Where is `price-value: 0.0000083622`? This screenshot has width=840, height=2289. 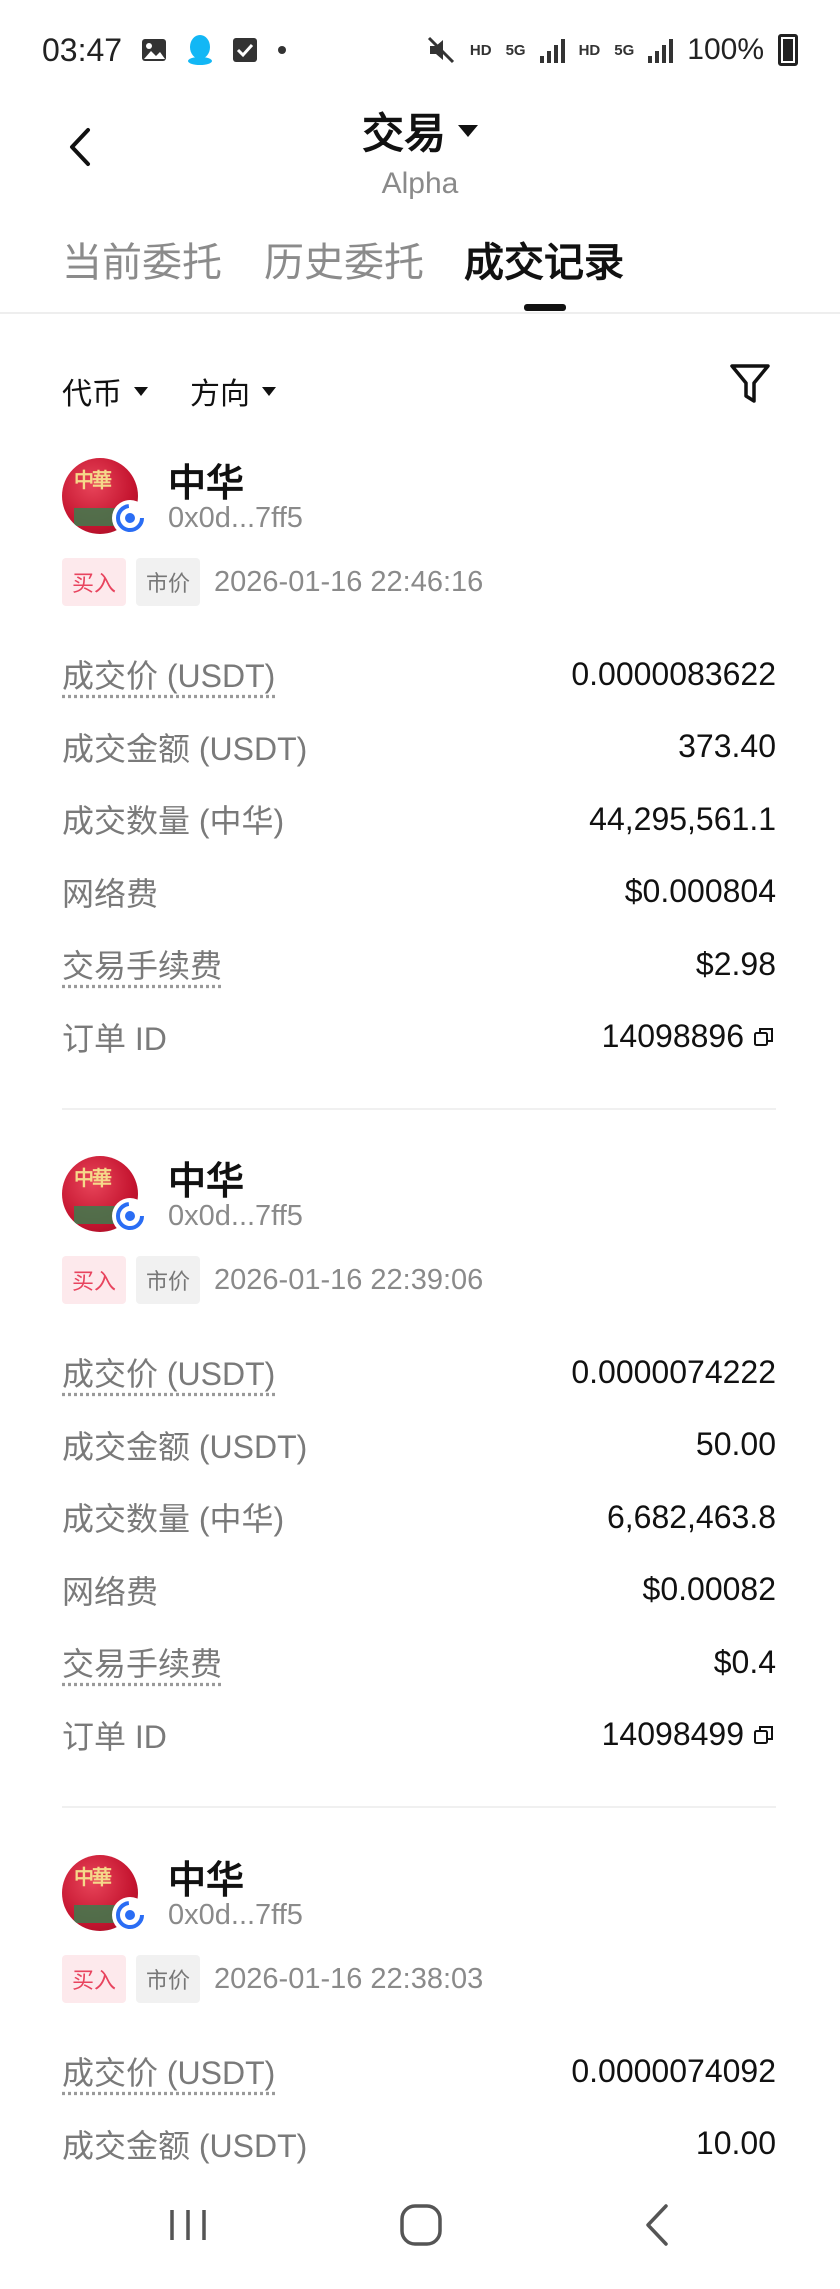
price-value: 0.0000083622 is located at coordinates (673, 673).